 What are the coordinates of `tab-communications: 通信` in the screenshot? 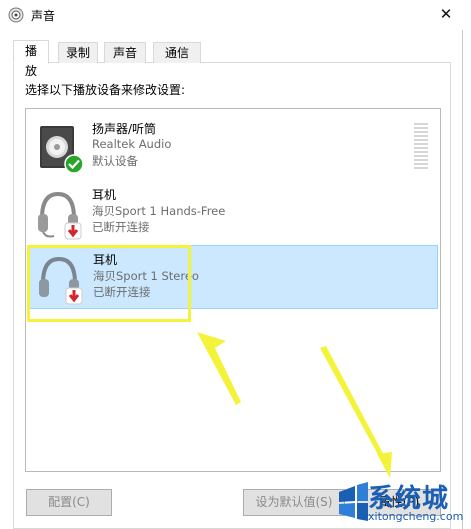 It's located at (177, 52).